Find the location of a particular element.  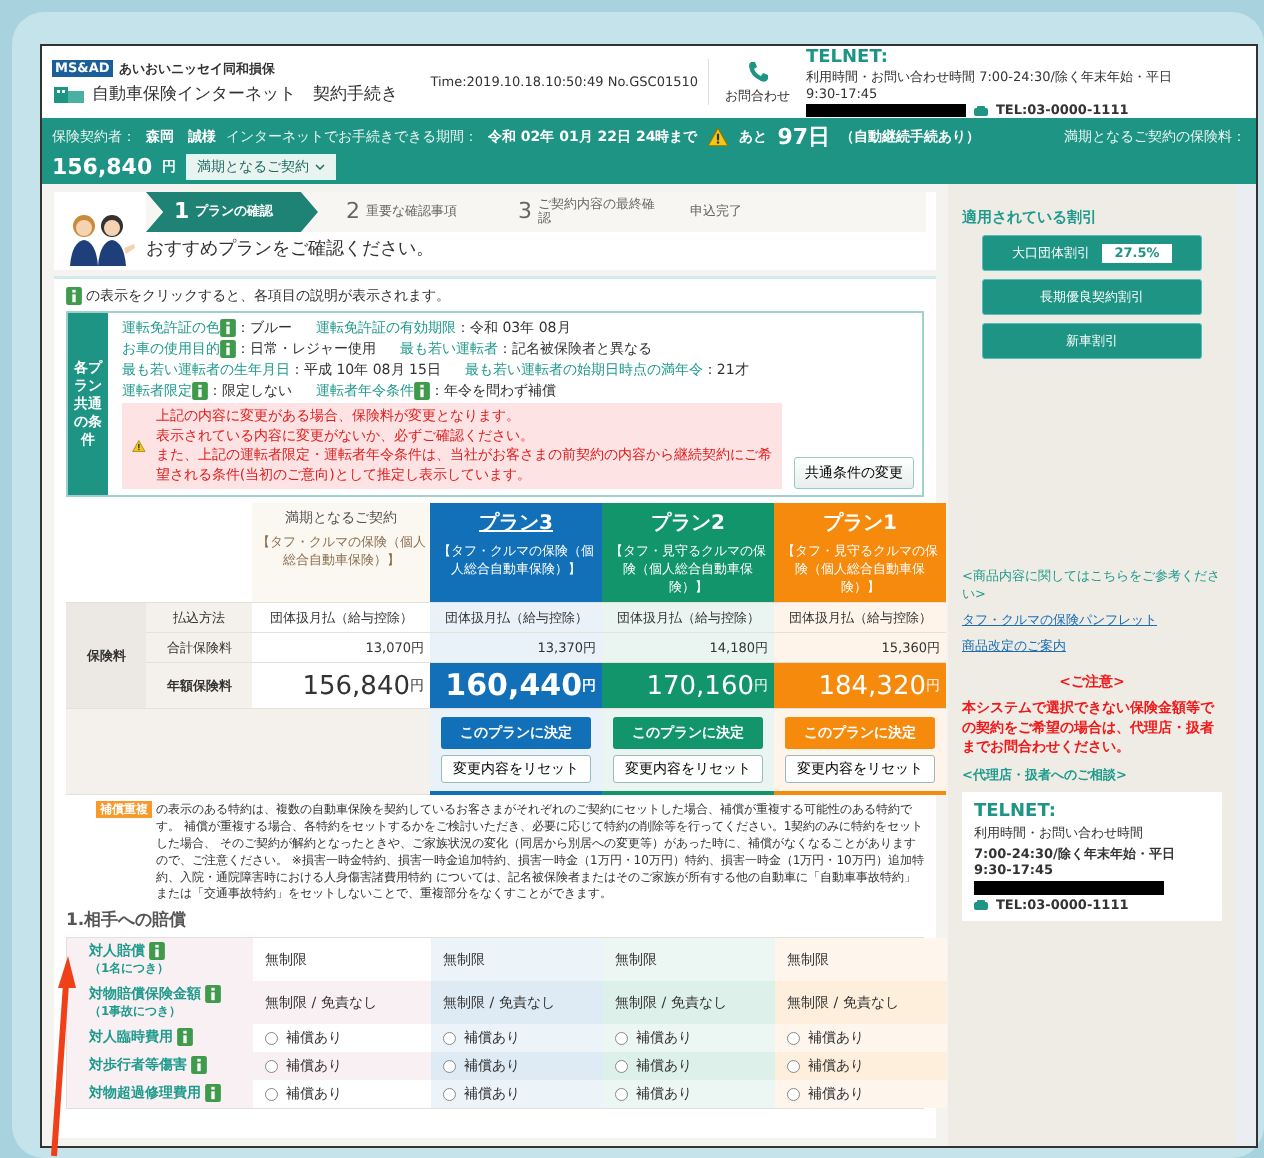

scrollbar is located at coordinates (1246, 665).